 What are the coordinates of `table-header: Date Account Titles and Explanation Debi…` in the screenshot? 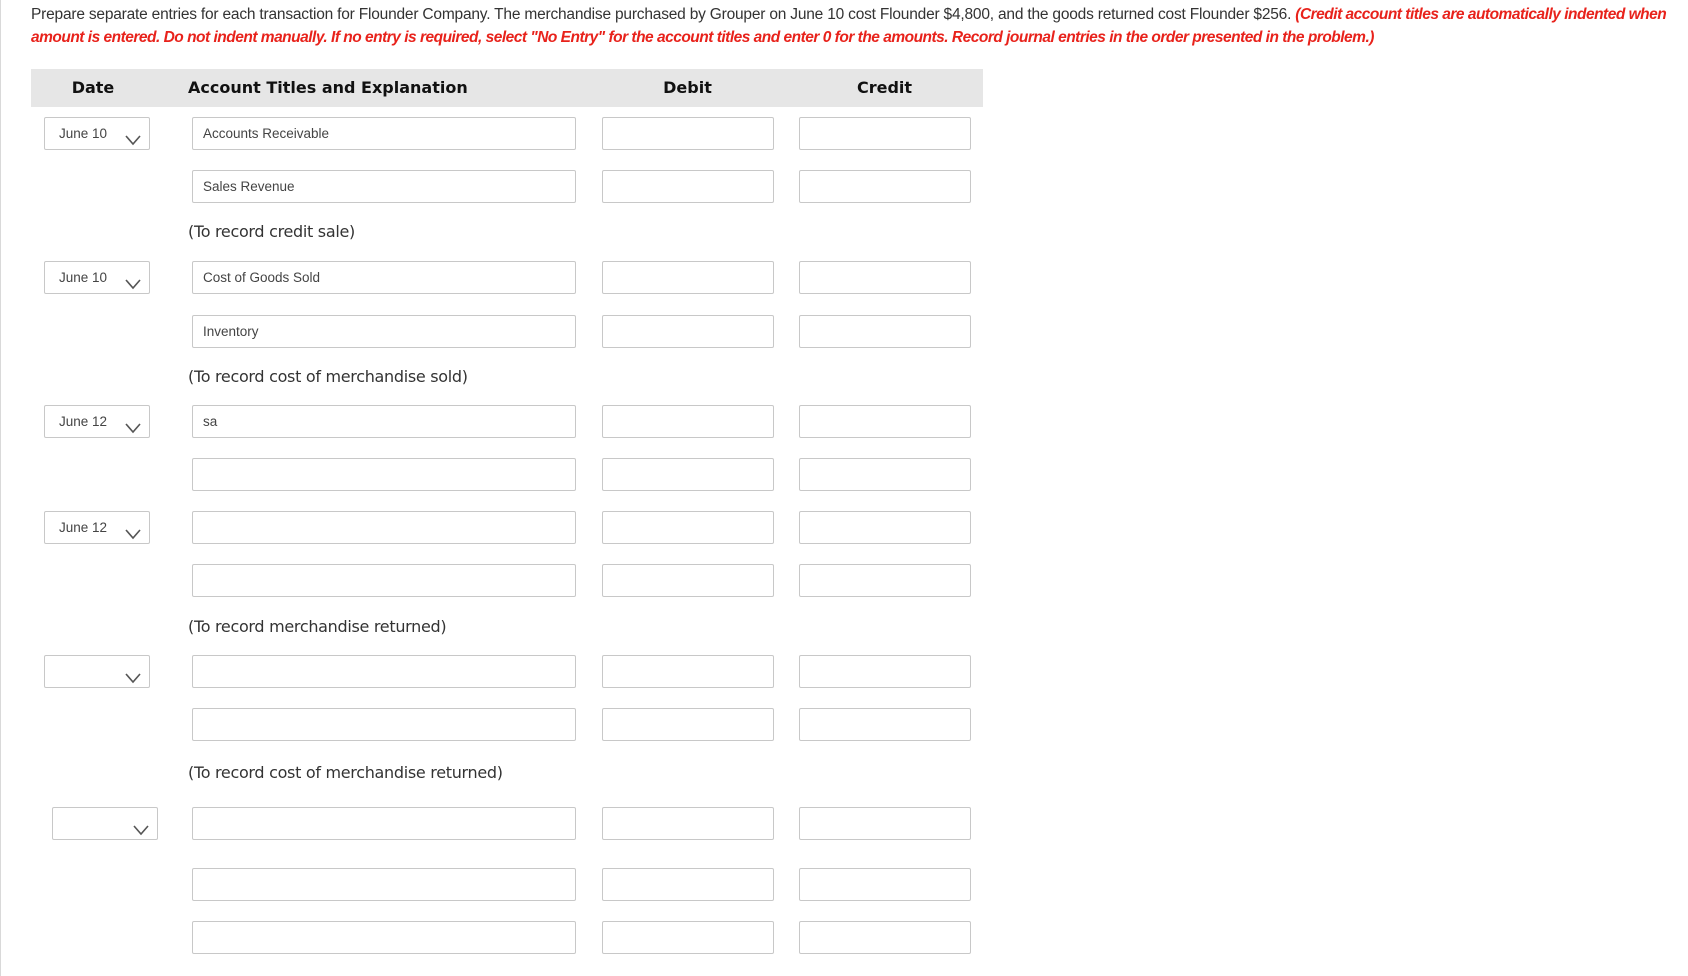 It's located at (507, 88).